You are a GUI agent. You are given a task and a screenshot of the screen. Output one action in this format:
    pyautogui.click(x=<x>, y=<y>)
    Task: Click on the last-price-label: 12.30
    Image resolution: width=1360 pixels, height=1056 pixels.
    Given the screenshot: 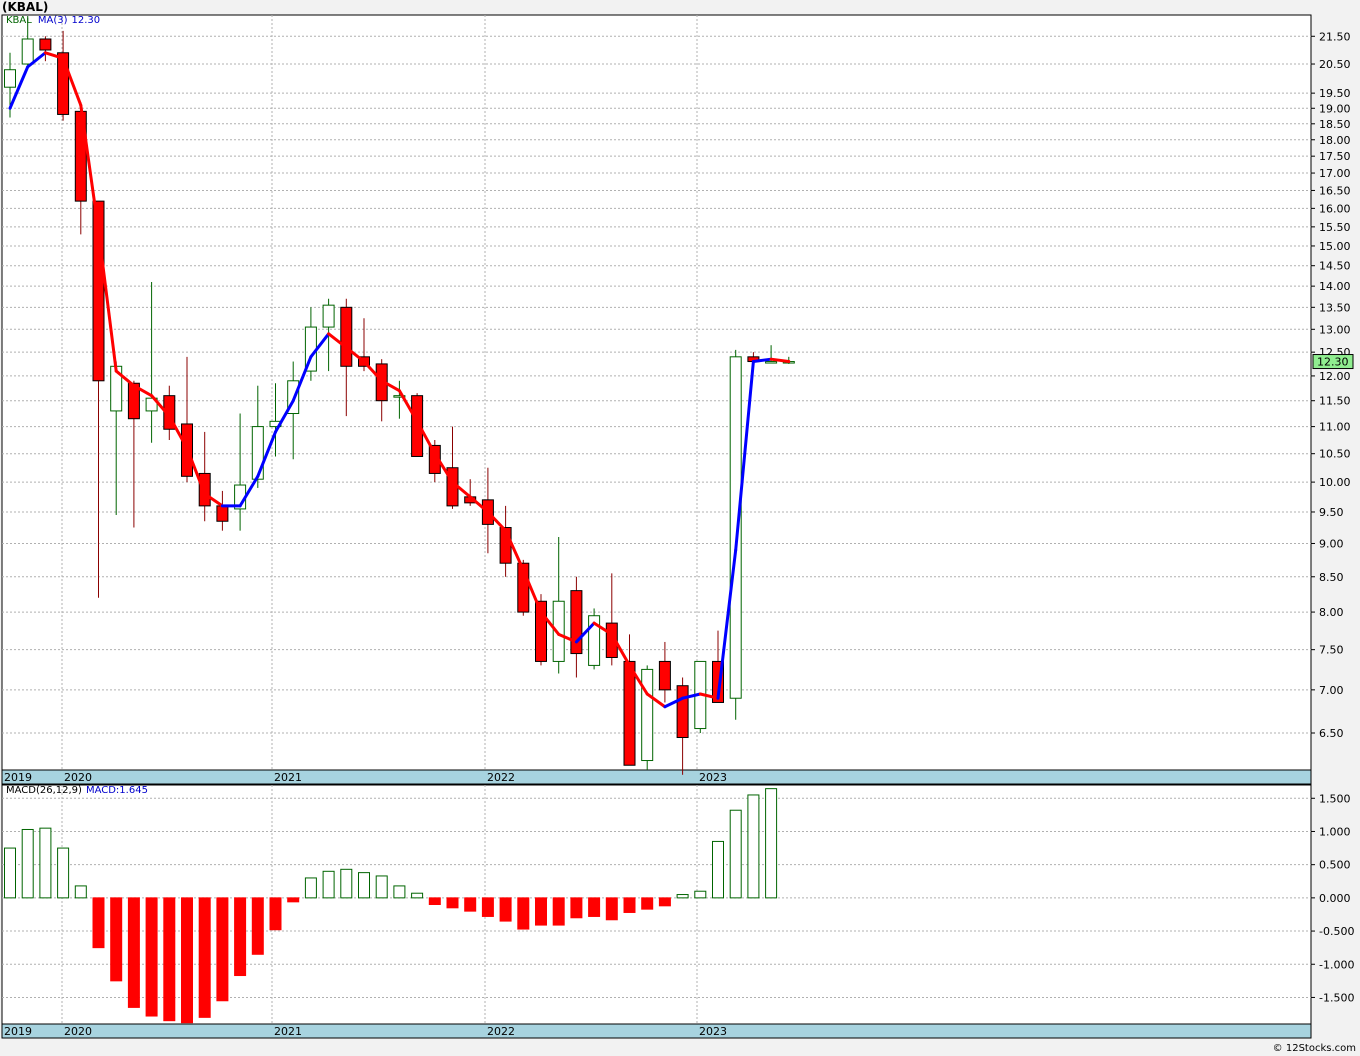 What is the action you would take?
    pyautogui.click(x=1333, y=362)
    